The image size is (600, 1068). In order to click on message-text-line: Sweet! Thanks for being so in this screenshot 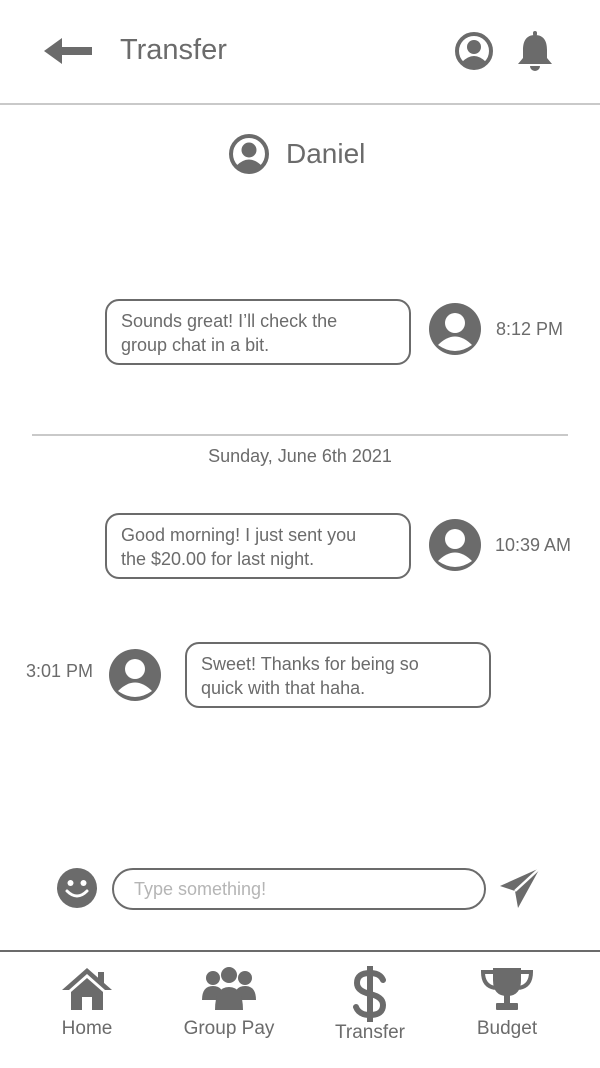, I will do `click(310, 664)`.